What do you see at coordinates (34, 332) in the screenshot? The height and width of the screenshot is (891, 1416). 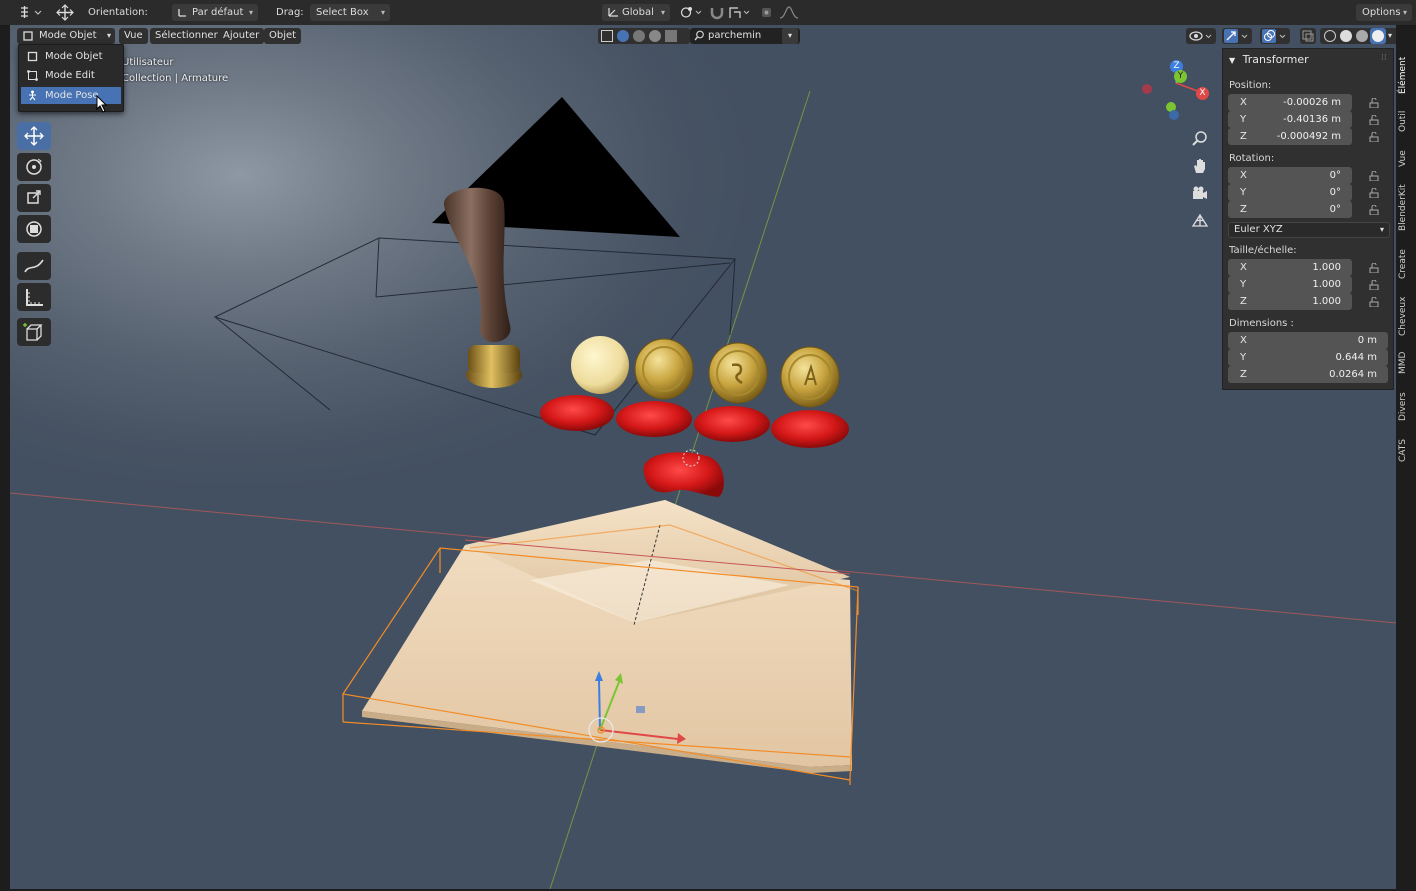 I see `add-cube-tool-button` at bounding box center [34, 332].